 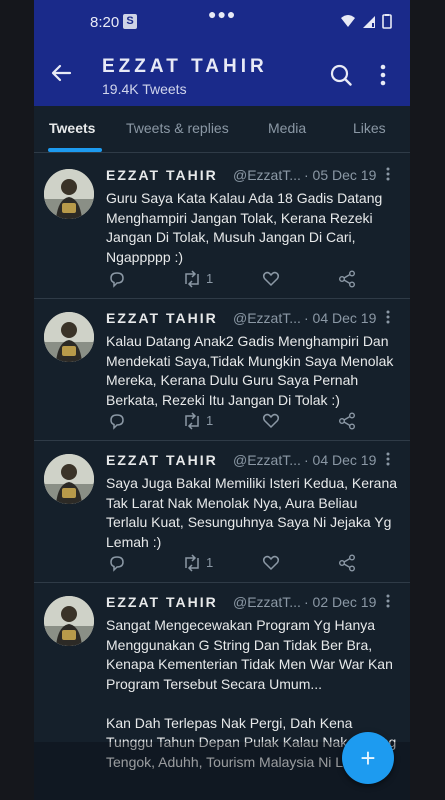 What do you see at coordinates (369, 128) in the screenshot?
I see `tab-likes: Likes` at bounding box center [369, 128].